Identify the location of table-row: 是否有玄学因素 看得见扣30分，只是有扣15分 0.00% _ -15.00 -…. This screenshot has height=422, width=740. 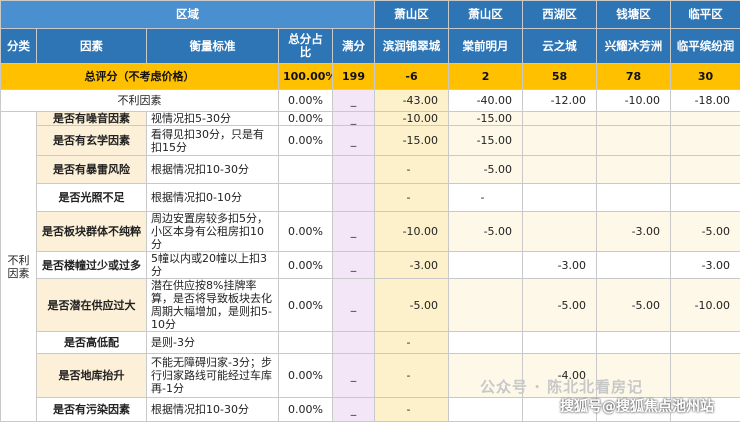
(370, 141).